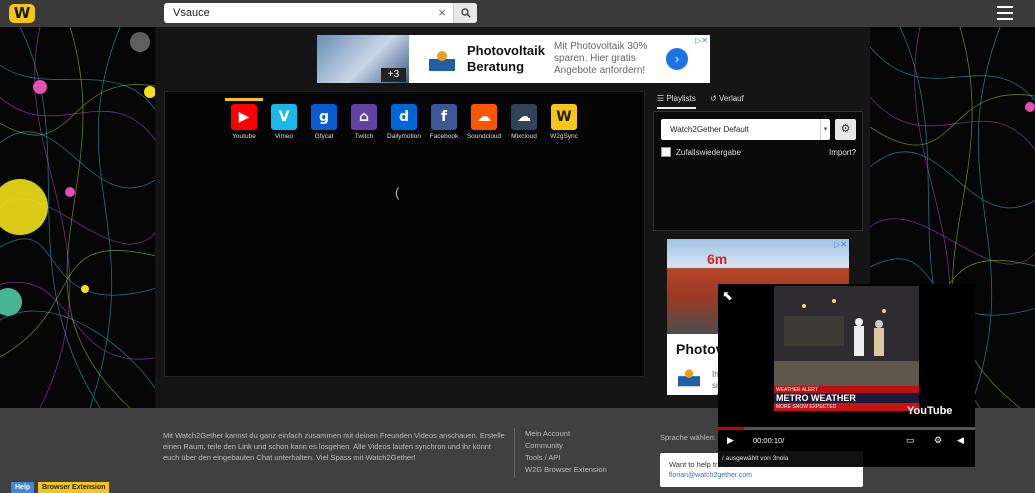 The image size is (1035, 493). Describe the element at coordinates (729, 295) in the screenshot. I see `expand-arrow-icon: ⬉` at that location.